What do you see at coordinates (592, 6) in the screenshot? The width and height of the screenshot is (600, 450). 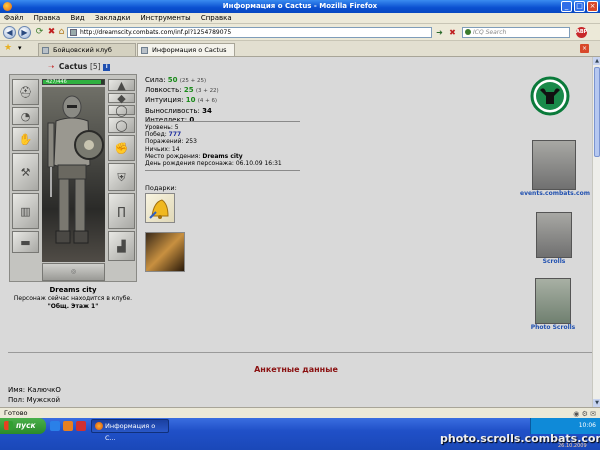 I see `close-icon: ×` at bounding box center [592, 6].